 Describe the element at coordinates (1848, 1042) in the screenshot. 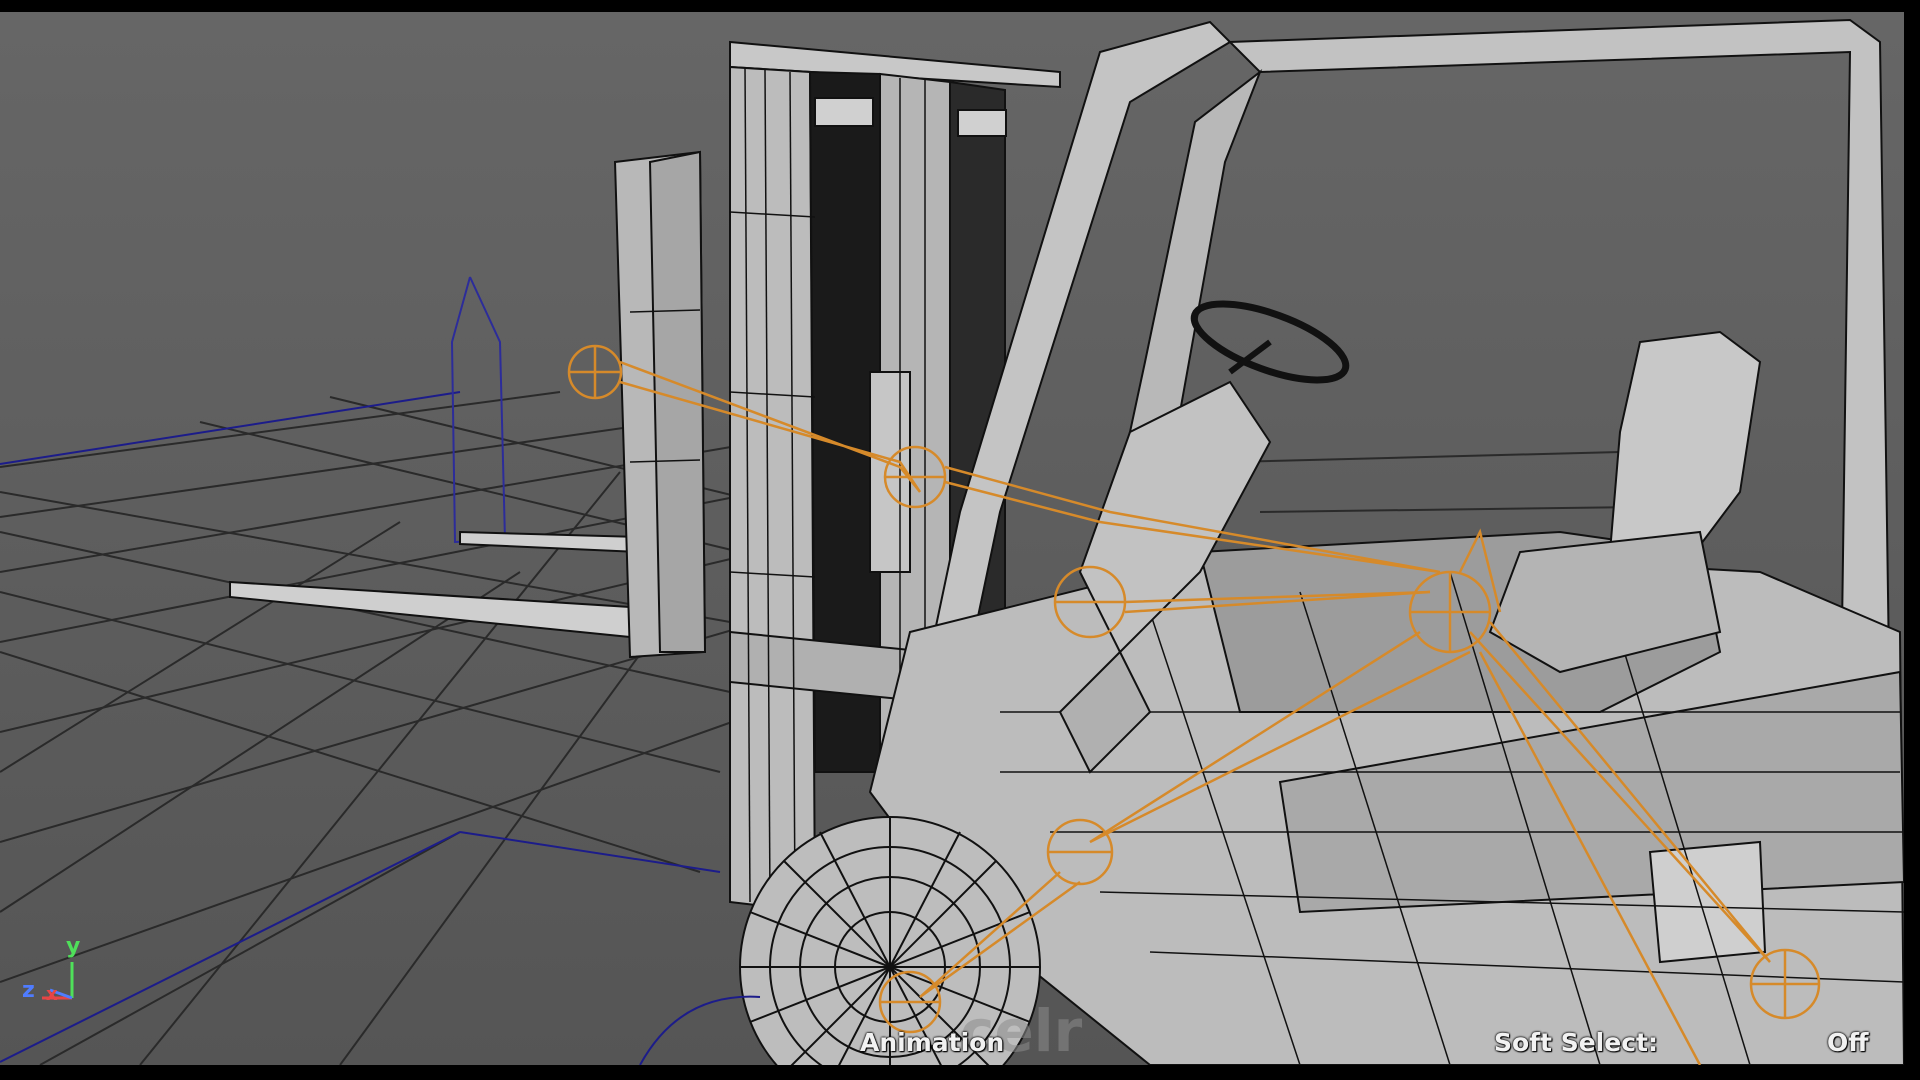

I see `hud-soft-select-value: Off` at that location.